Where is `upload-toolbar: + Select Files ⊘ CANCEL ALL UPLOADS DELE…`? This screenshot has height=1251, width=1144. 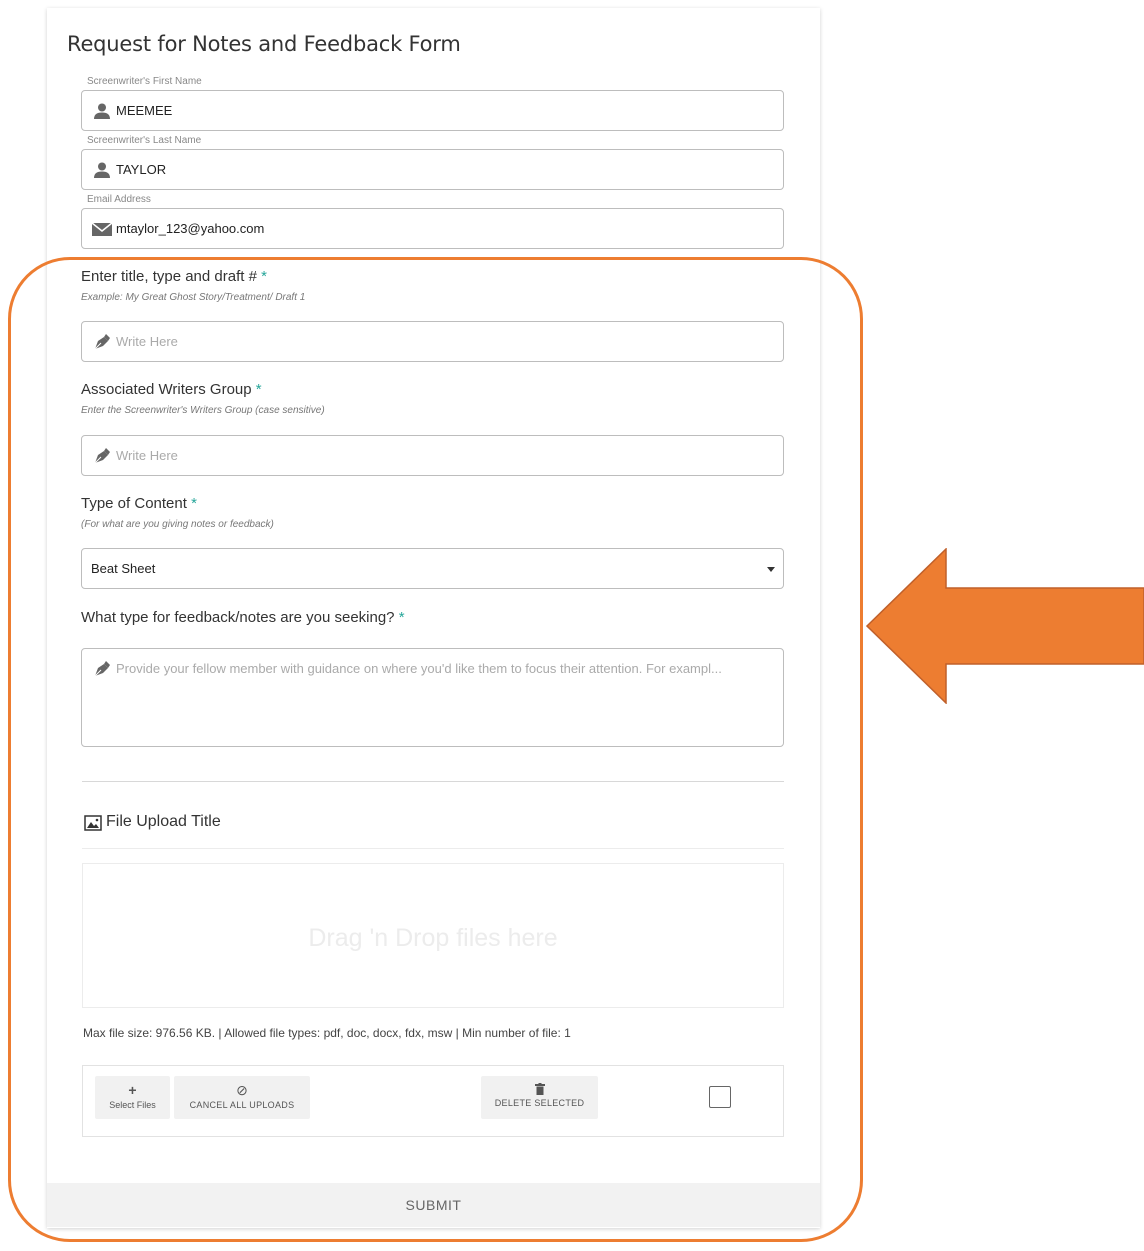
upload-toolbar: + Select Files ⊘ CANCEL ALL UPLOADS DELE… is located at coordinates (433, 1101).